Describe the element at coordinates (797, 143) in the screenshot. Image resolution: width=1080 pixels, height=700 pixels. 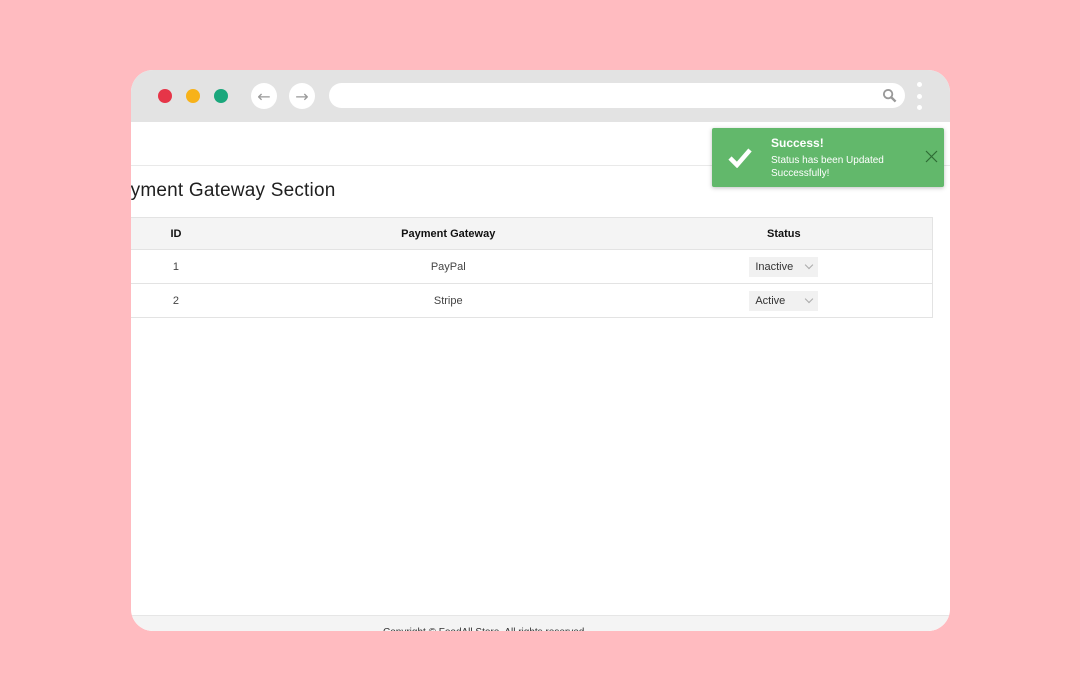
I see `toast-title: Success!` at that location.